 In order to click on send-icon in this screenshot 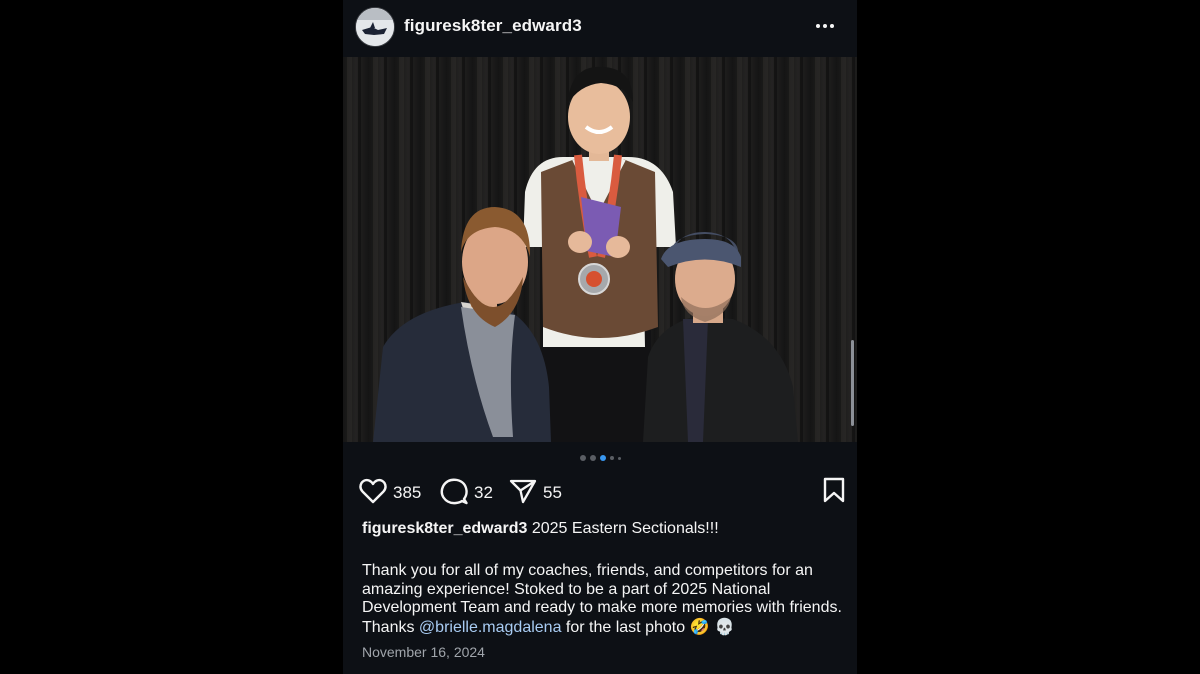, I will do `click(523, 491)`.